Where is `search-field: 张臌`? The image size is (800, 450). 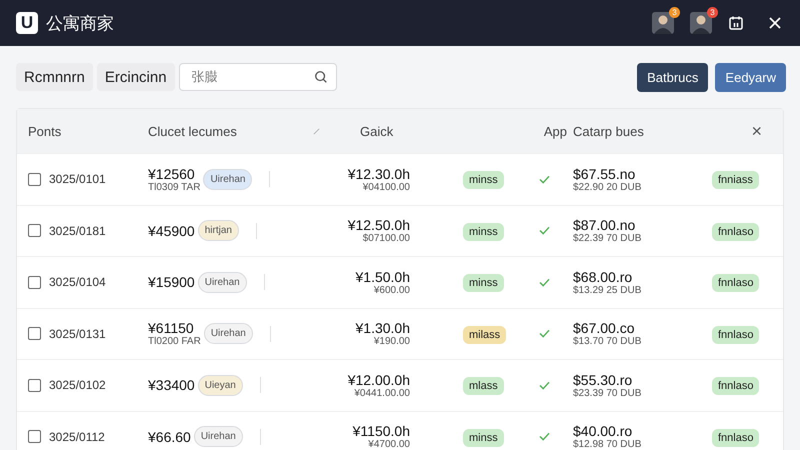
search-field: 张臌 is located at coordinates (257, 77).